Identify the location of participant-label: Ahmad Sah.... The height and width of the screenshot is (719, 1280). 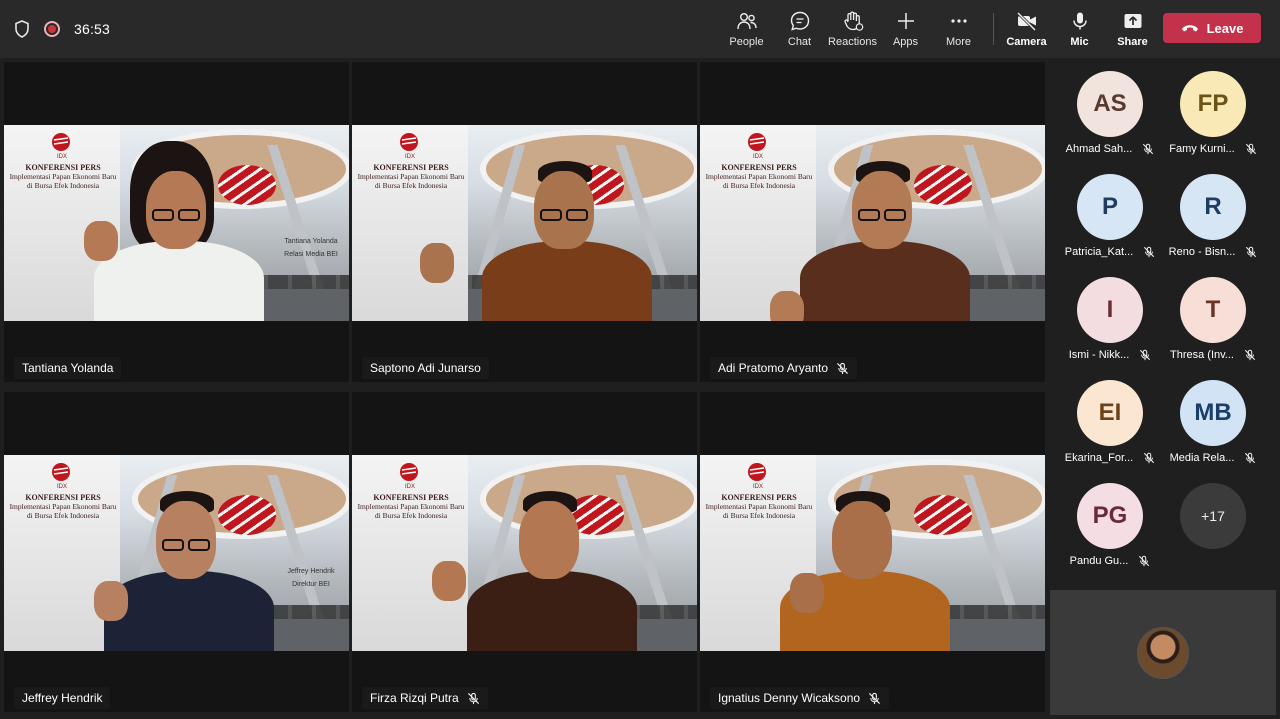
(1110, 149).